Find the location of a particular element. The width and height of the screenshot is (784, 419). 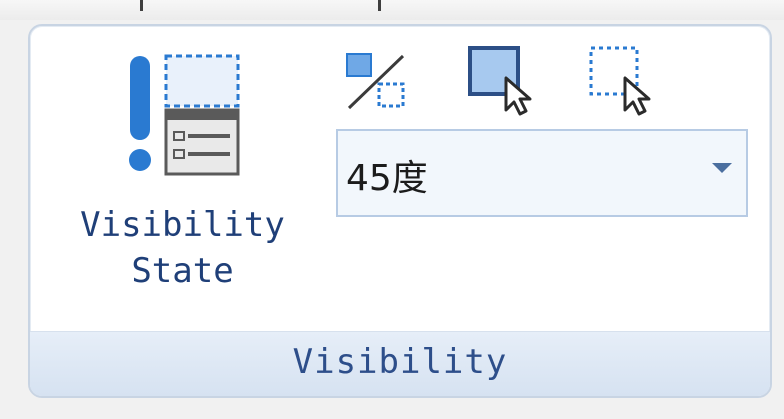

select-dotted-box-button is located at coordinates (618, 80).